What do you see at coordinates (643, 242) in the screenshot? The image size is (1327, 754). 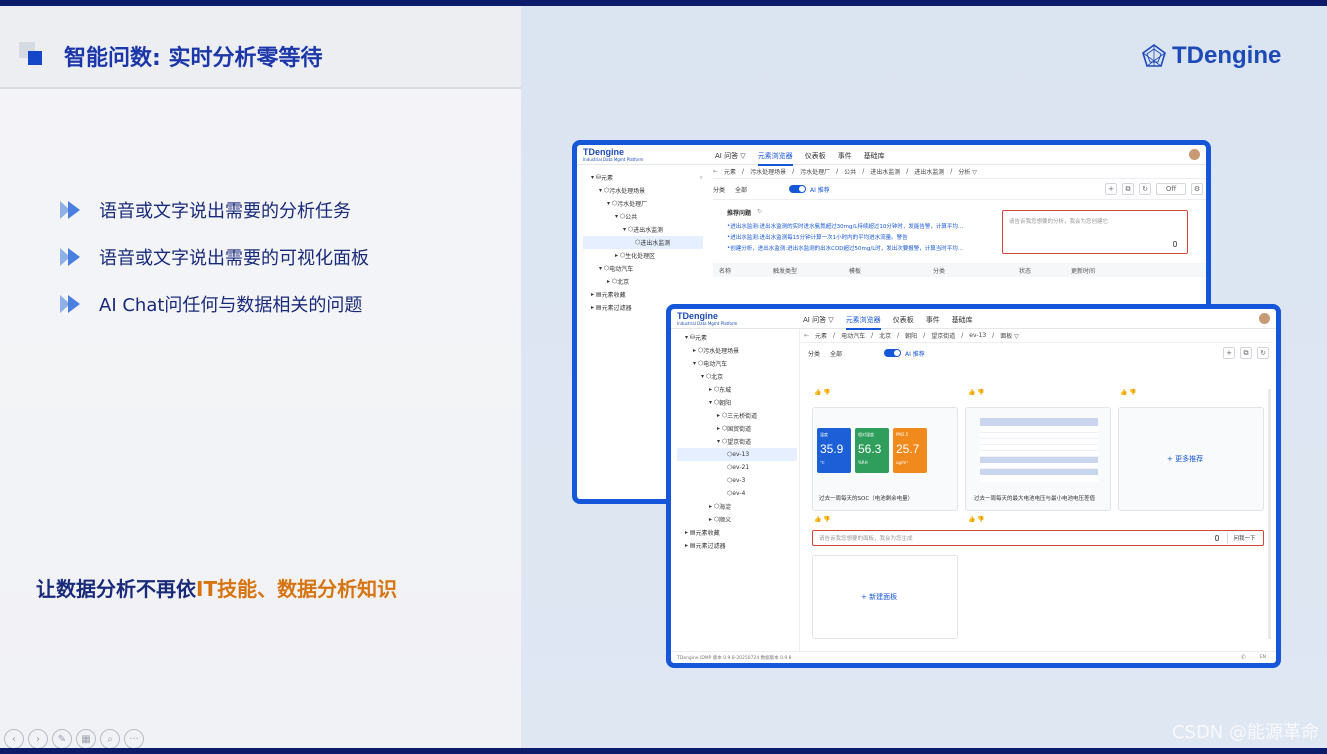 I see `tree-node-selected: ⬡ 进出水监测` at bounding box center [643, 242].